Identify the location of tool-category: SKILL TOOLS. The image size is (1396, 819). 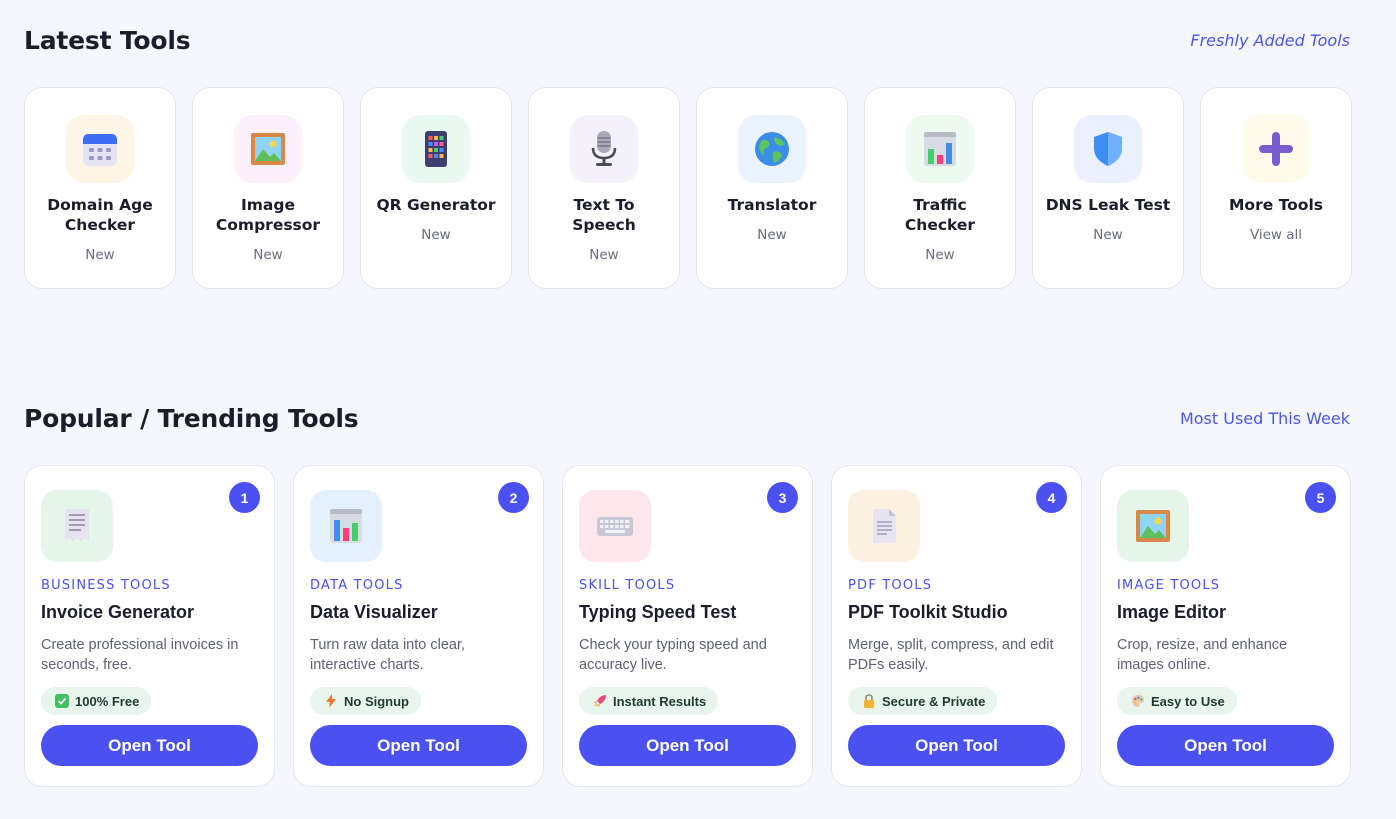
(627, 585).